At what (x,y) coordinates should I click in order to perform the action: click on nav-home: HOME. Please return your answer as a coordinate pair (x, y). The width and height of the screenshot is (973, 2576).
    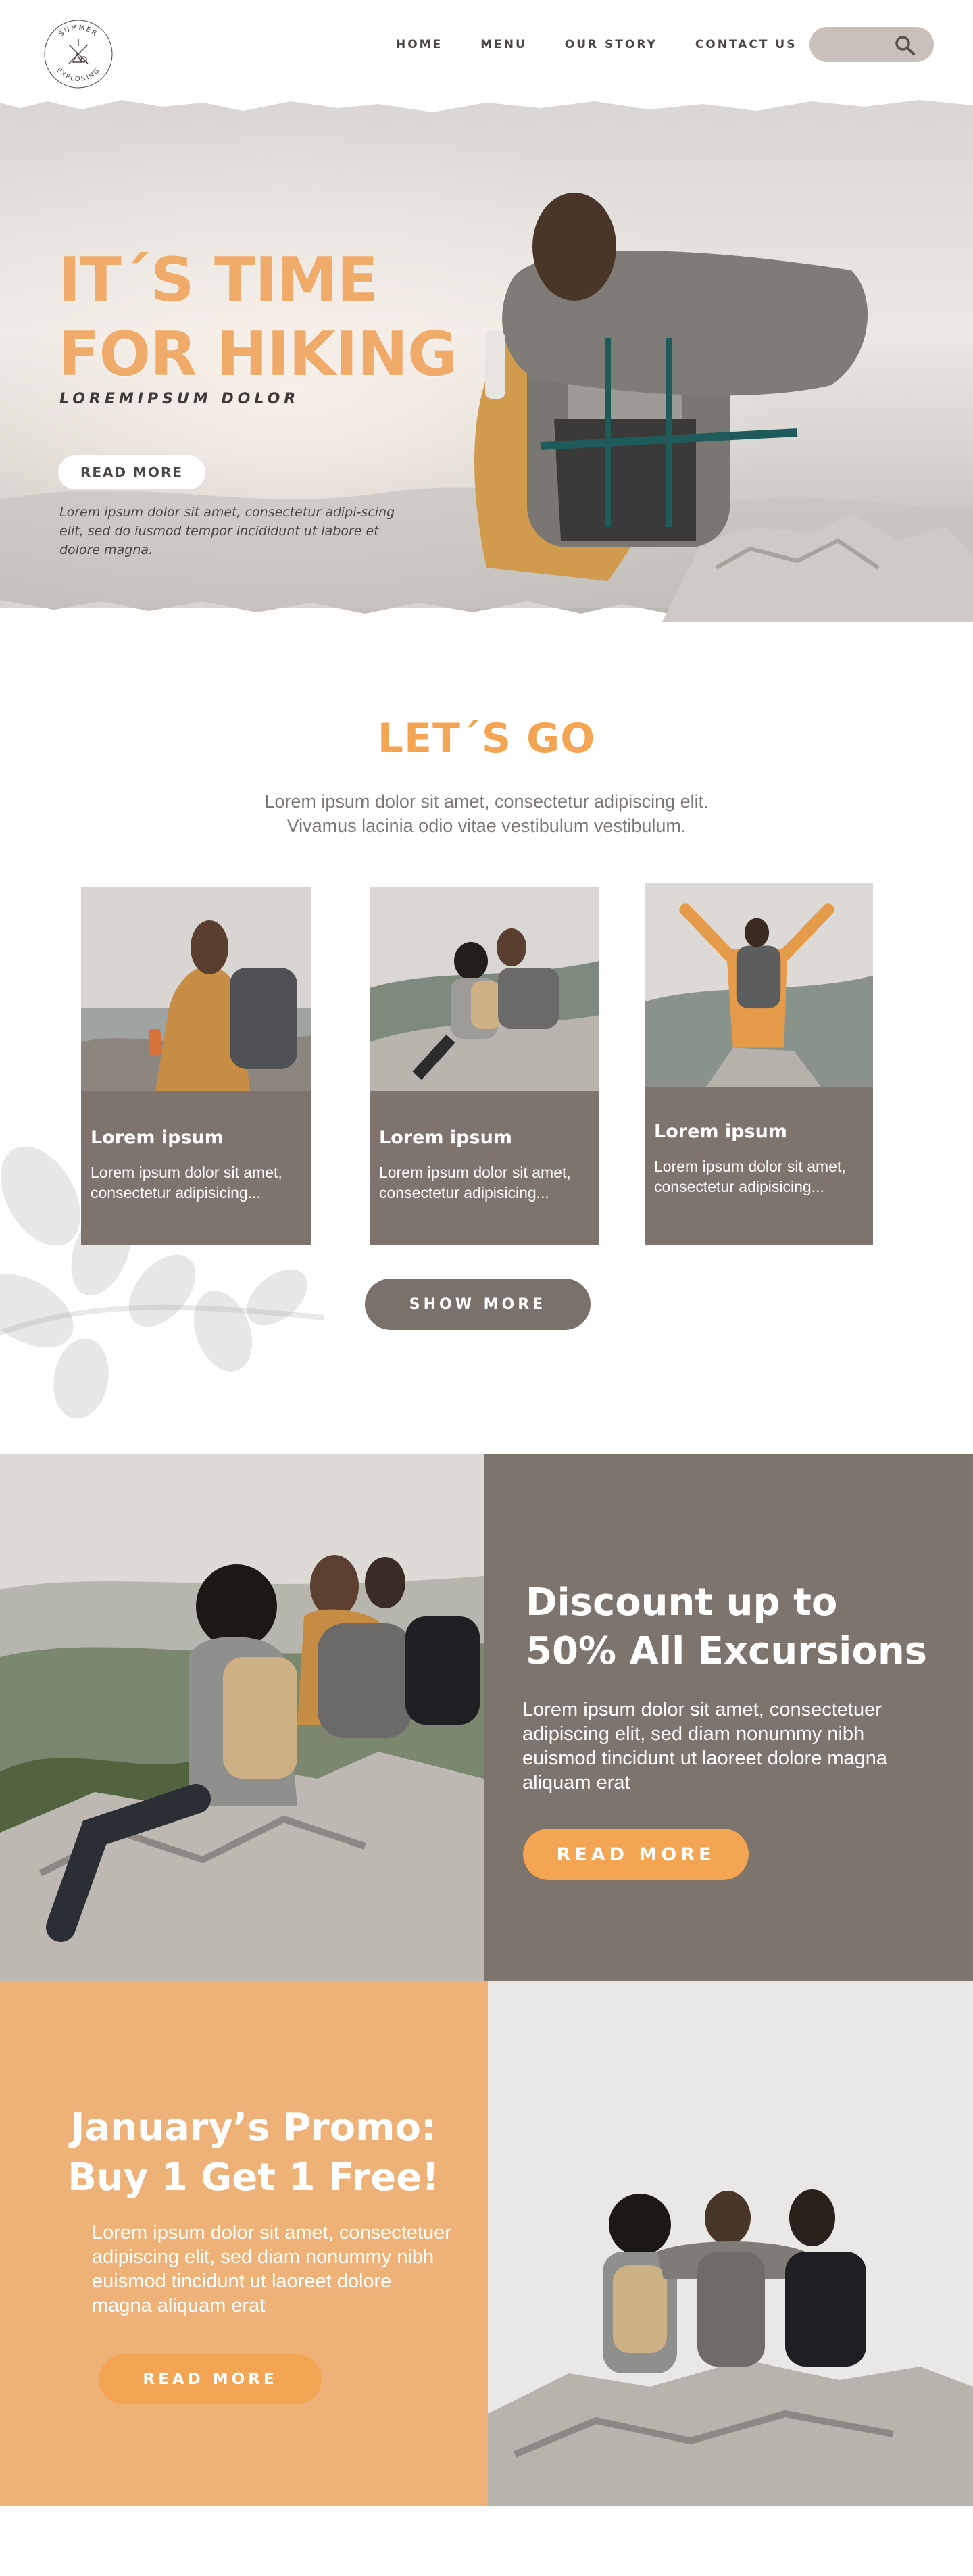
    Looking at the image, I should click on (420, 45).